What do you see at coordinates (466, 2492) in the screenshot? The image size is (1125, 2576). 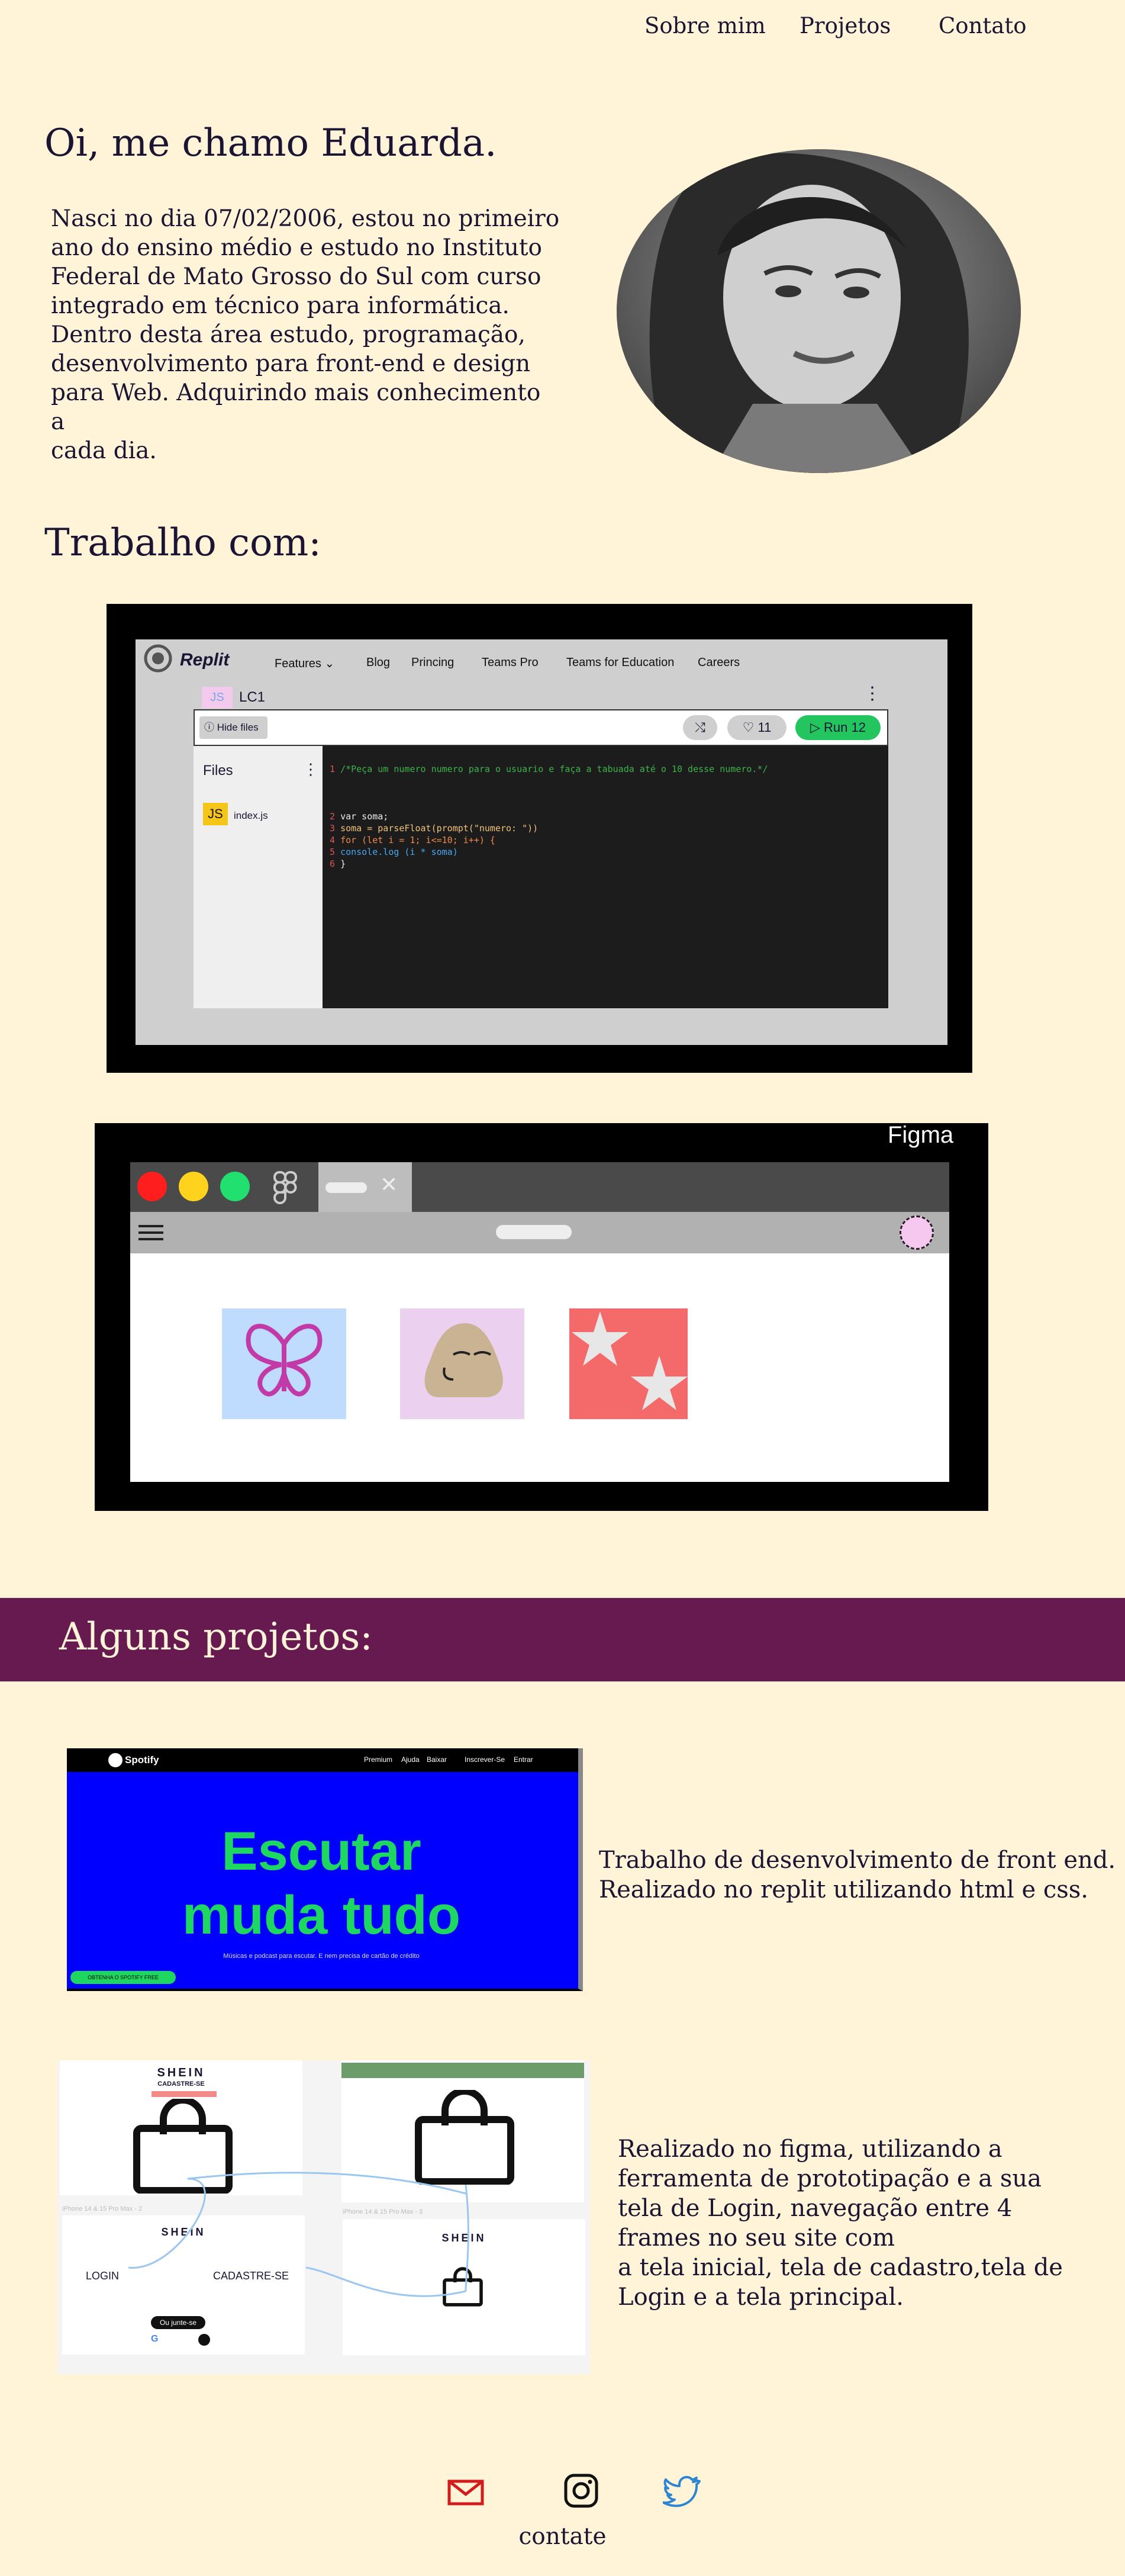 I see `email-icon` at bounding box center [466, 2492].